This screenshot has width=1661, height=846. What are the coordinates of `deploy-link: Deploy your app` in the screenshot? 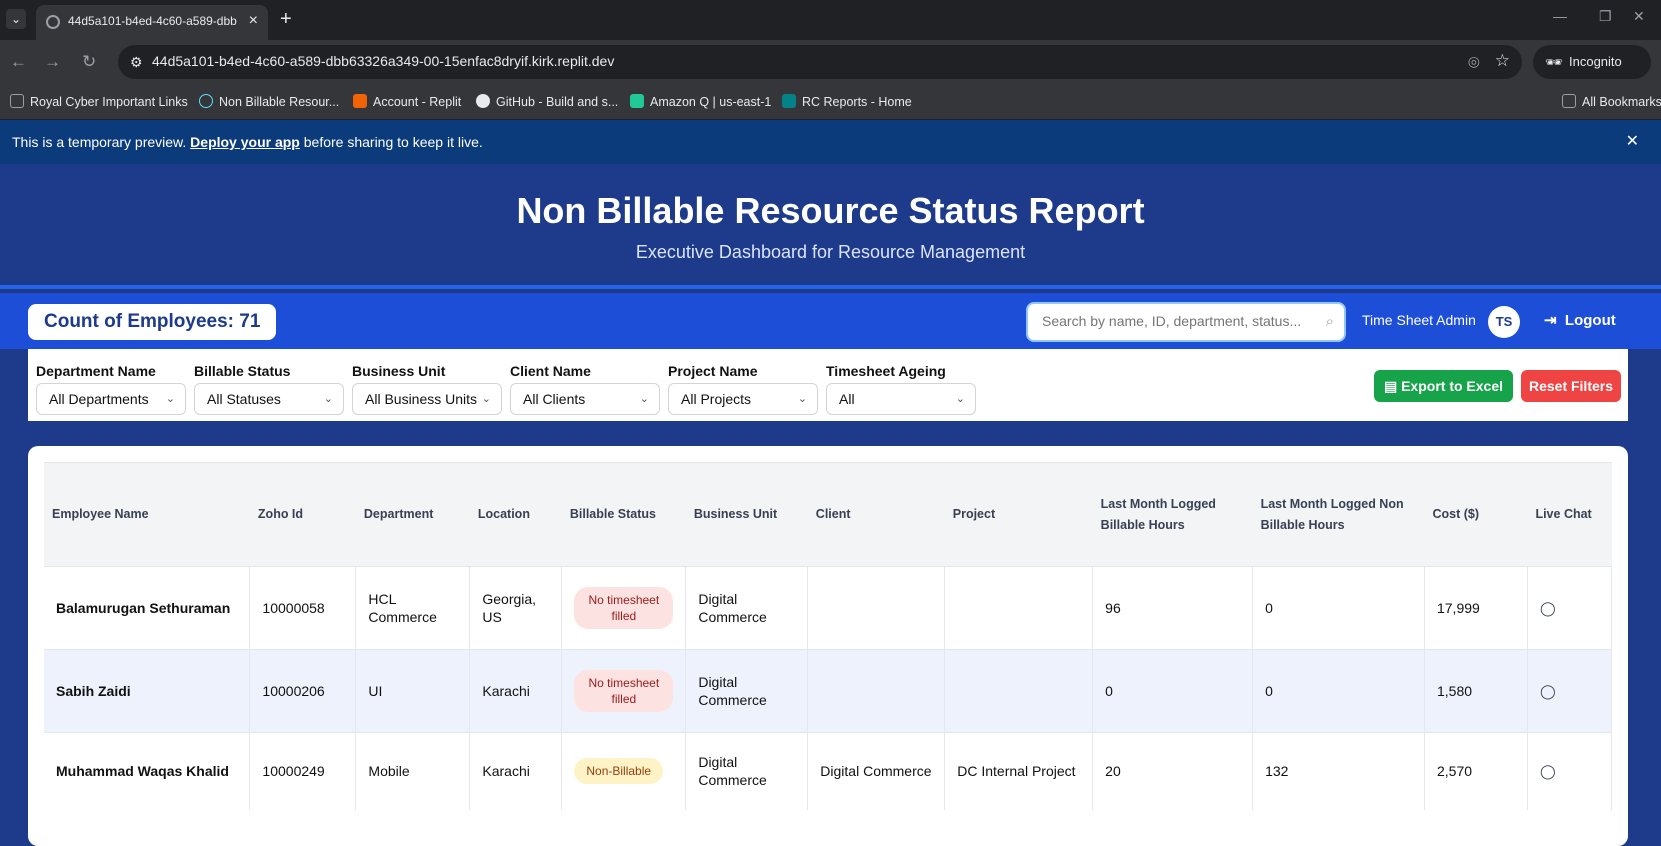 It's located at (245, 142).